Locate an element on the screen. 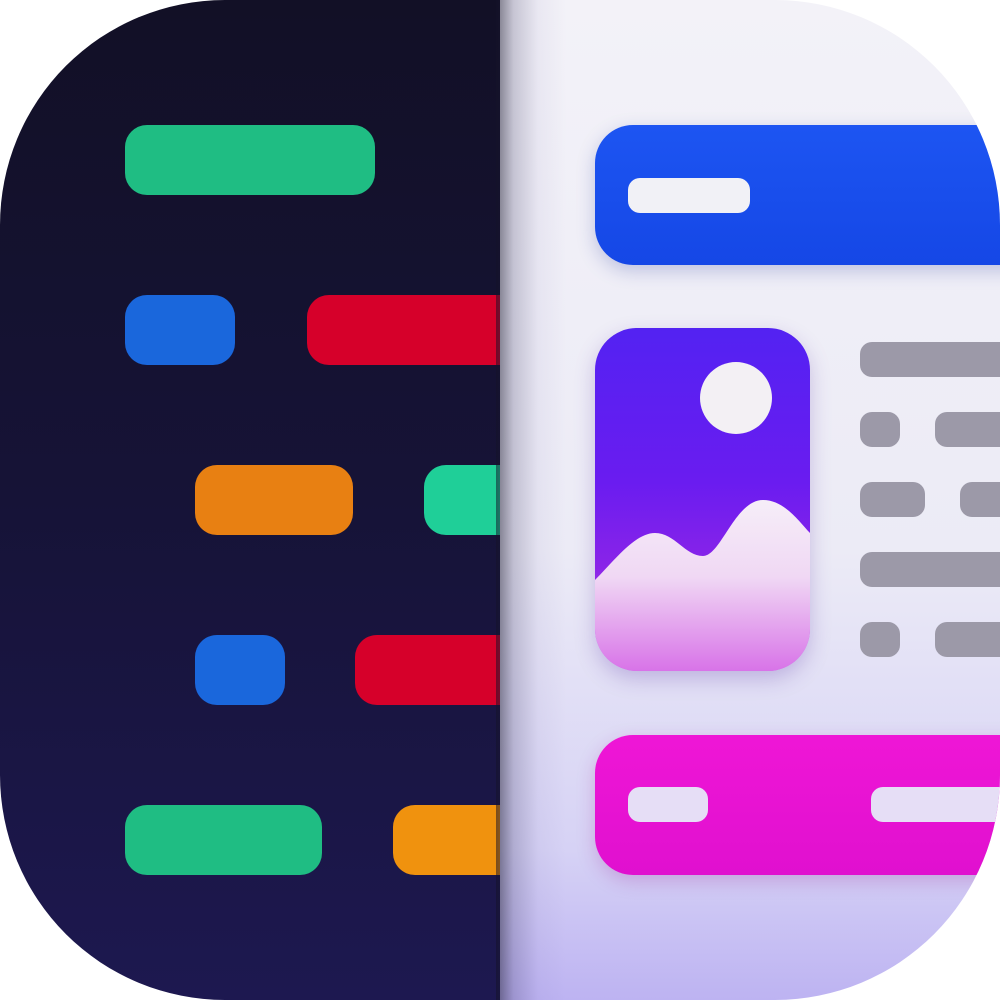 This screenshot has width=1000, height=1000. image-landscape-graphic is located at coordinates (702, 516).